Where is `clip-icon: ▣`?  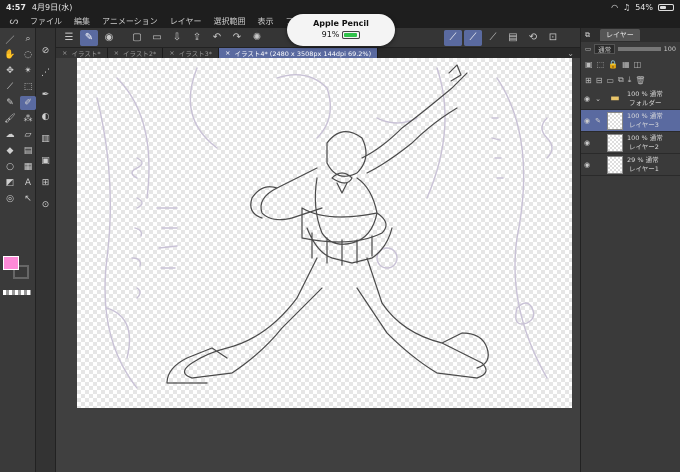 clip-icon: ▣ is located at coordinates (589, 64).